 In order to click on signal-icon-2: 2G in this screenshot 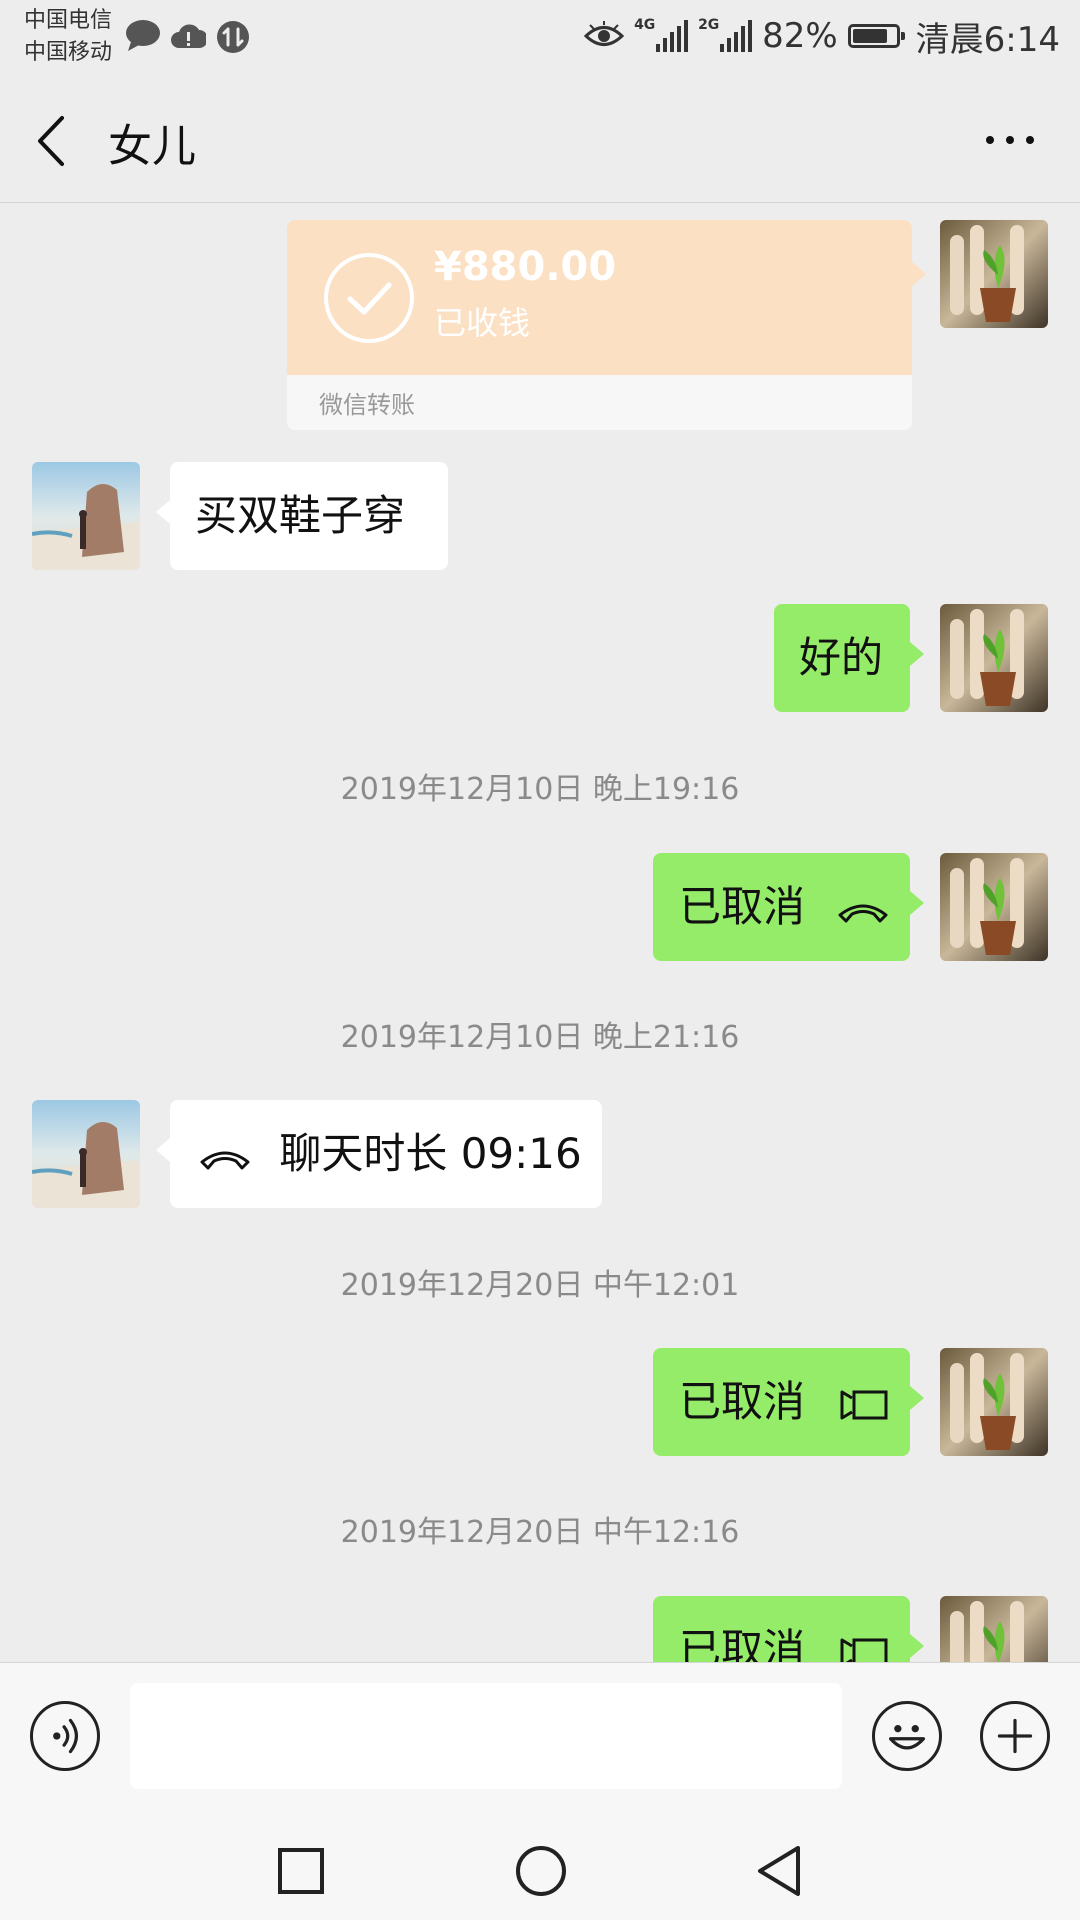, I will do `click(725, 35)`.